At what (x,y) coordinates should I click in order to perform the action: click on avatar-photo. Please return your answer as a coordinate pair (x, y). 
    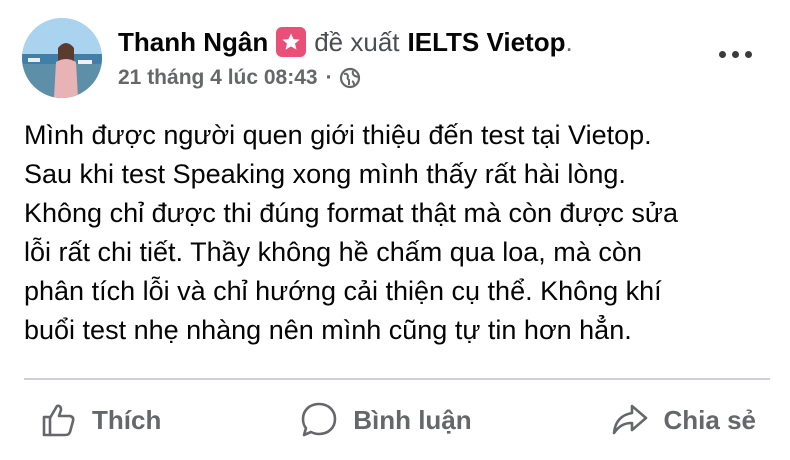
    Looking at the image, I should click on (62, 58).